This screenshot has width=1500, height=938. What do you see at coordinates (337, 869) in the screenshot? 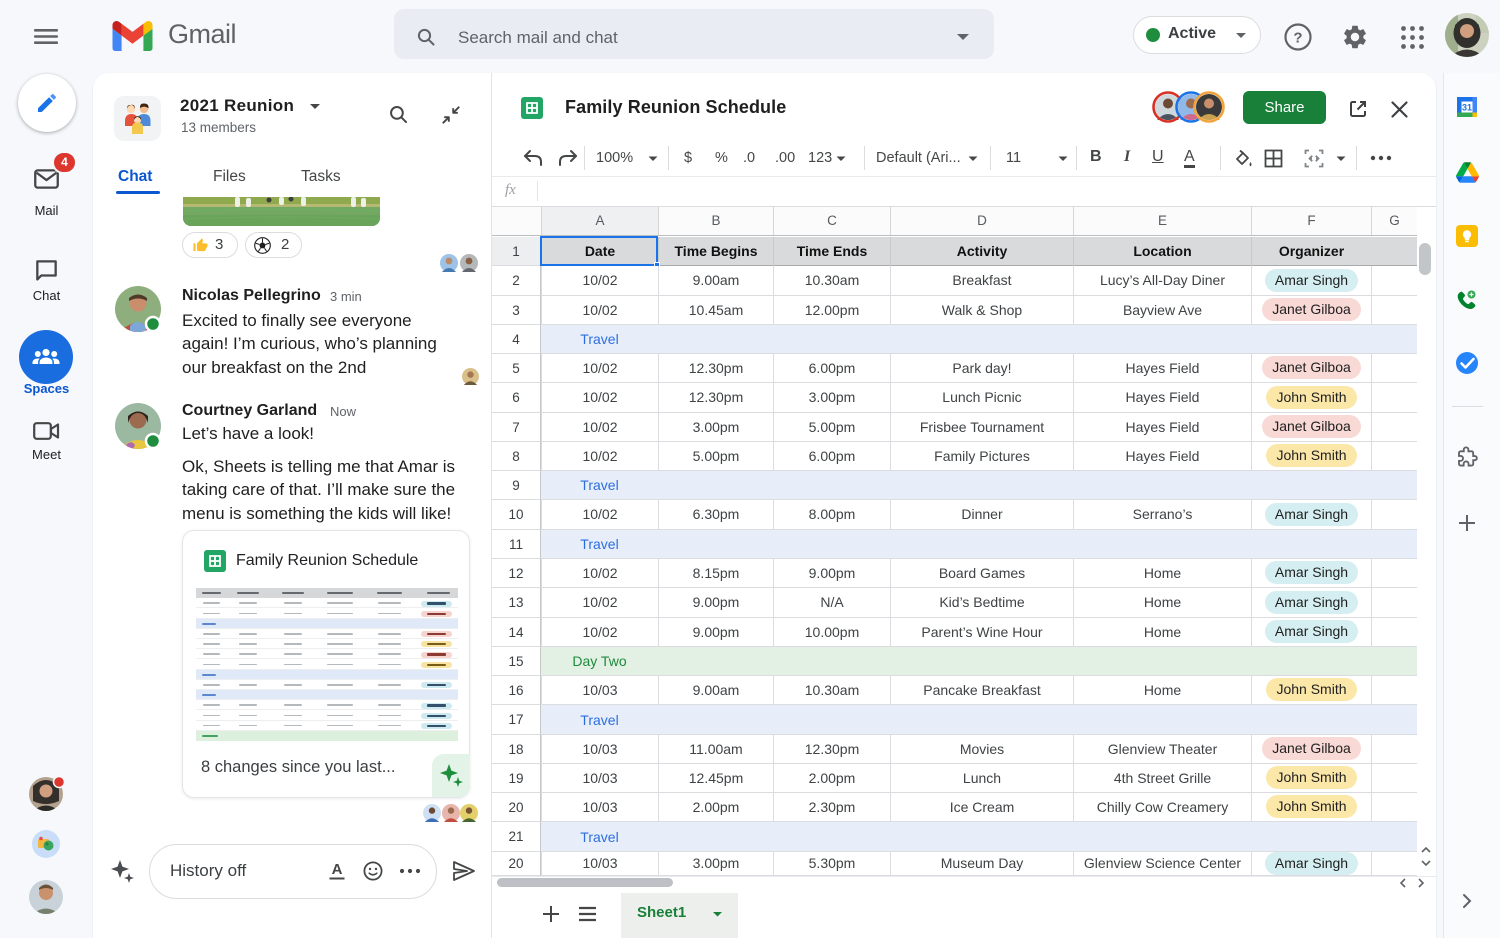
I see `svg-text: A` at bounding box center [337, 869].